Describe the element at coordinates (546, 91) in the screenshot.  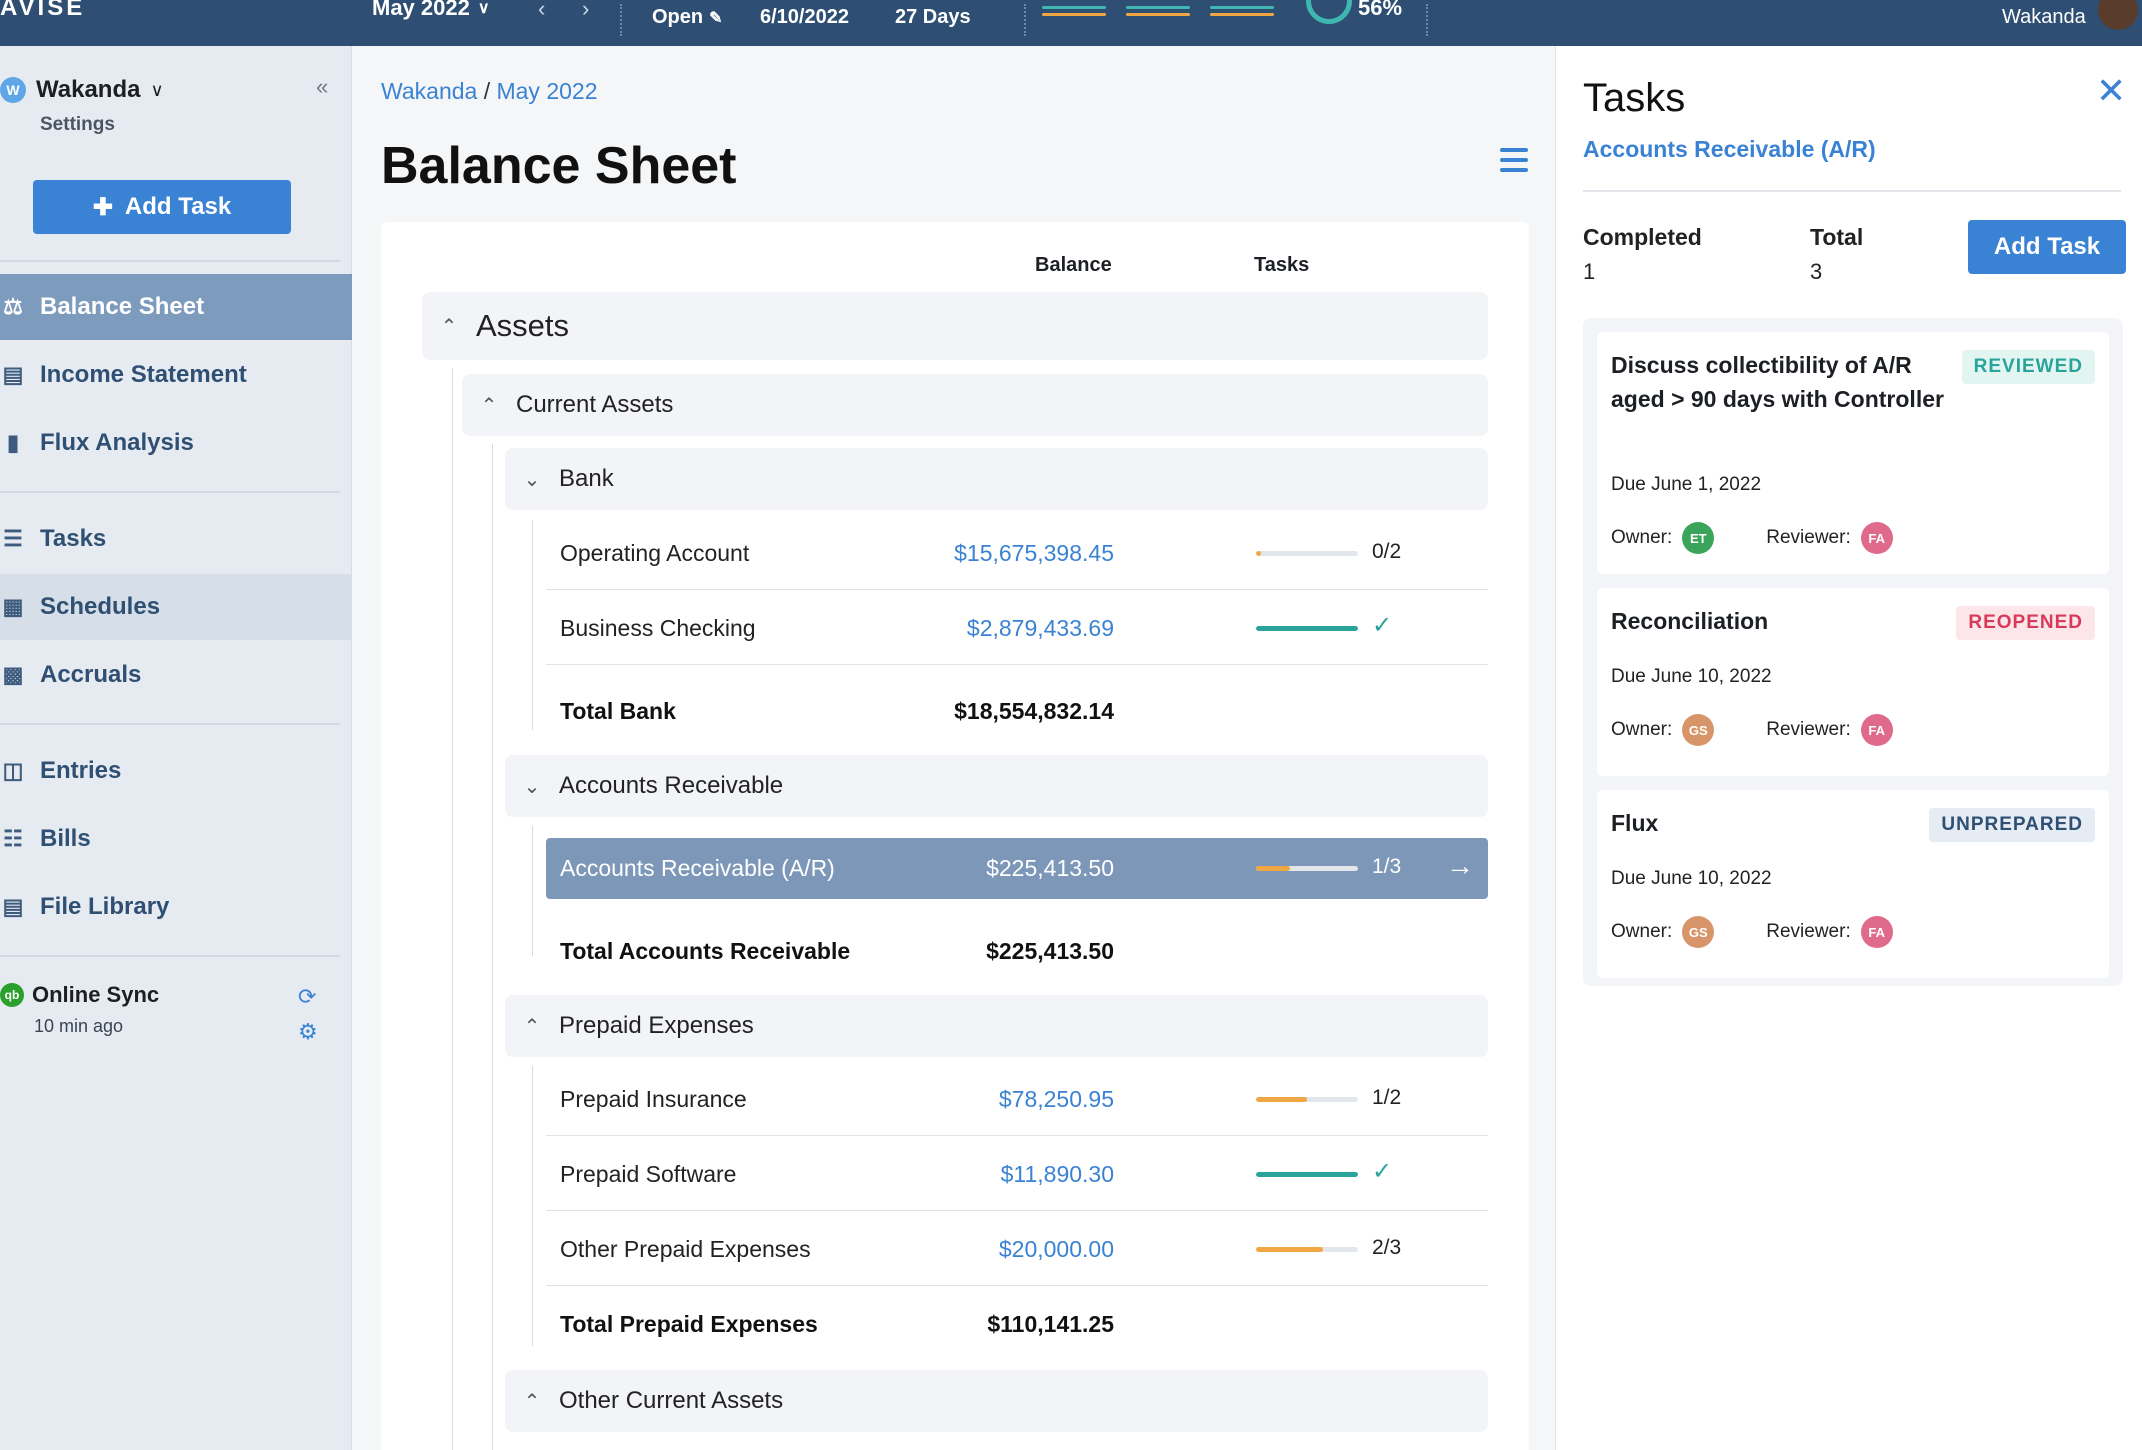
I see `breadcrumb-period: May 2022` at that location.